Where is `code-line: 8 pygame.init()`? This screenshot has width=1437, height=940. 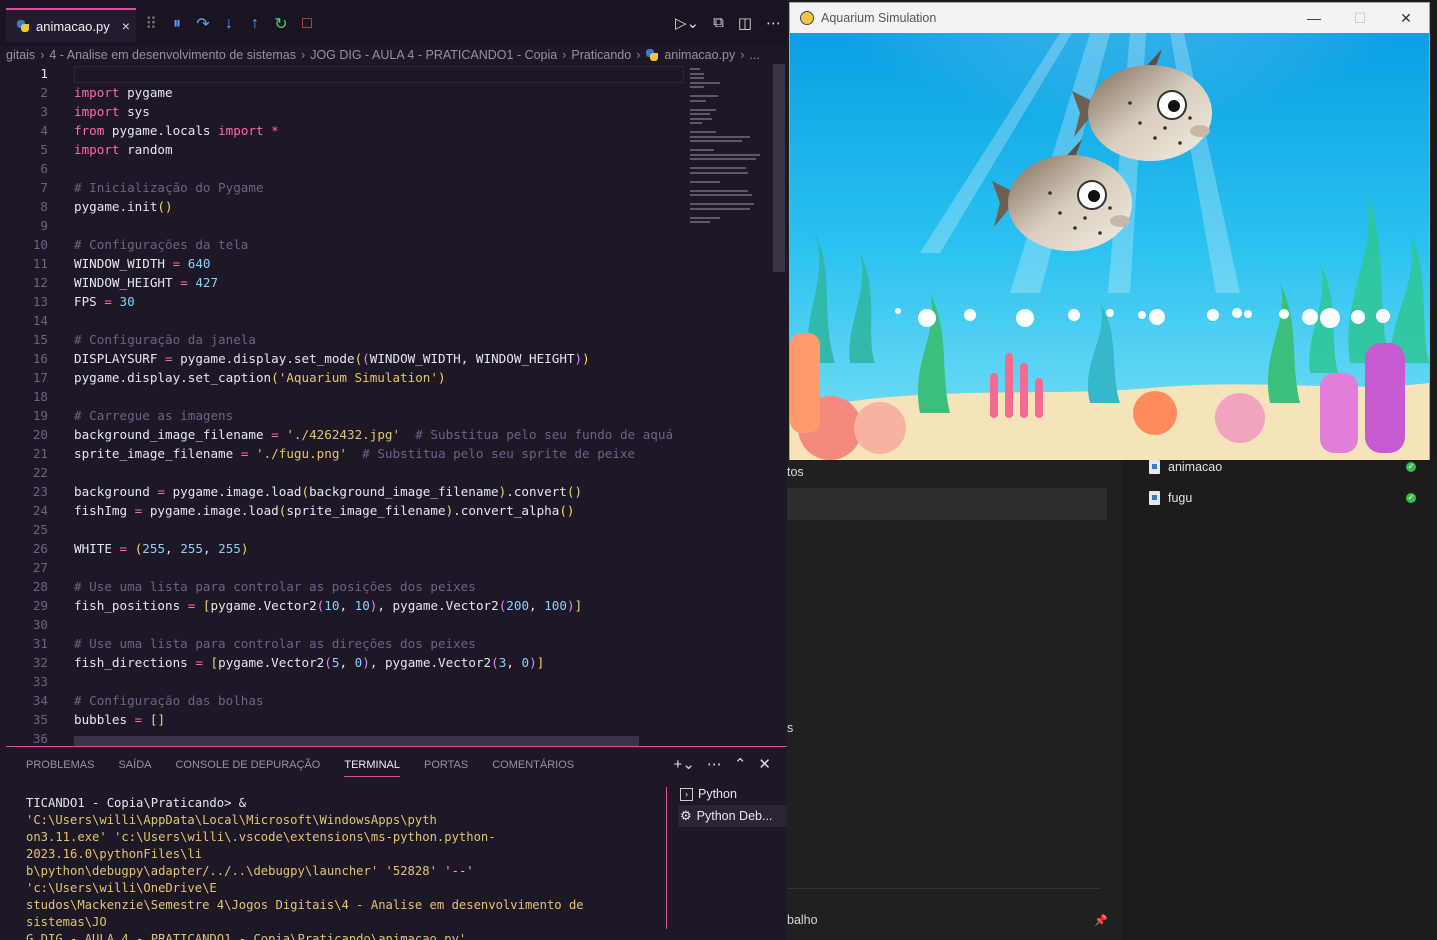 code-line: 8 pygame.init() is located at coordinates (342, 206).